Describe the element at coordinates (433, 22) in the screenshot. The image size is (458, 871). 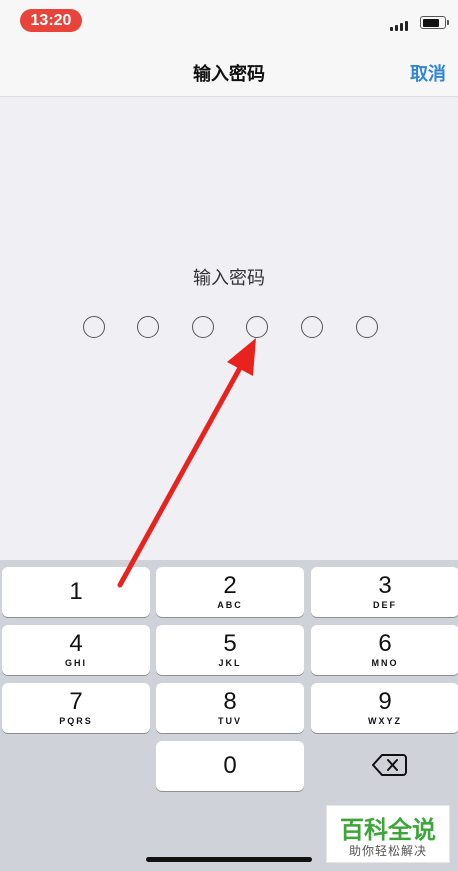
I see `battery-icon` at that location.